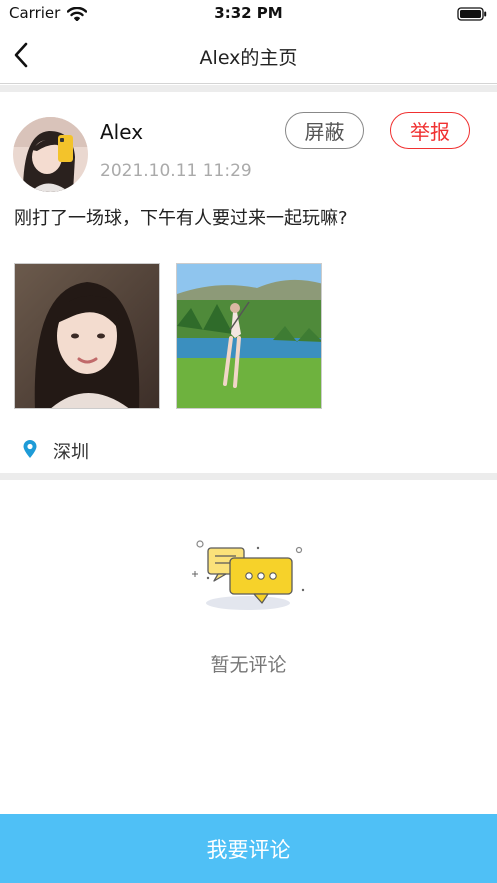  I want to click on status-time: 3:32 PM, so click(248, 13).